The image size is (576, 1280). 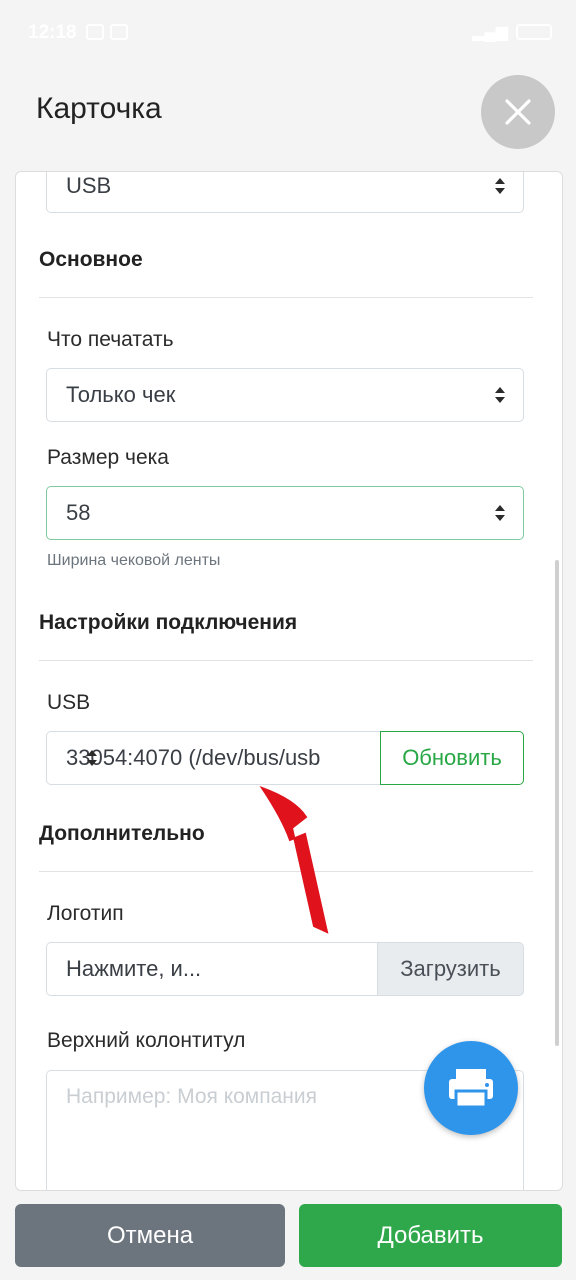 I want to click on status-indicators: ▂▄▆, so click(x=512, y=32).